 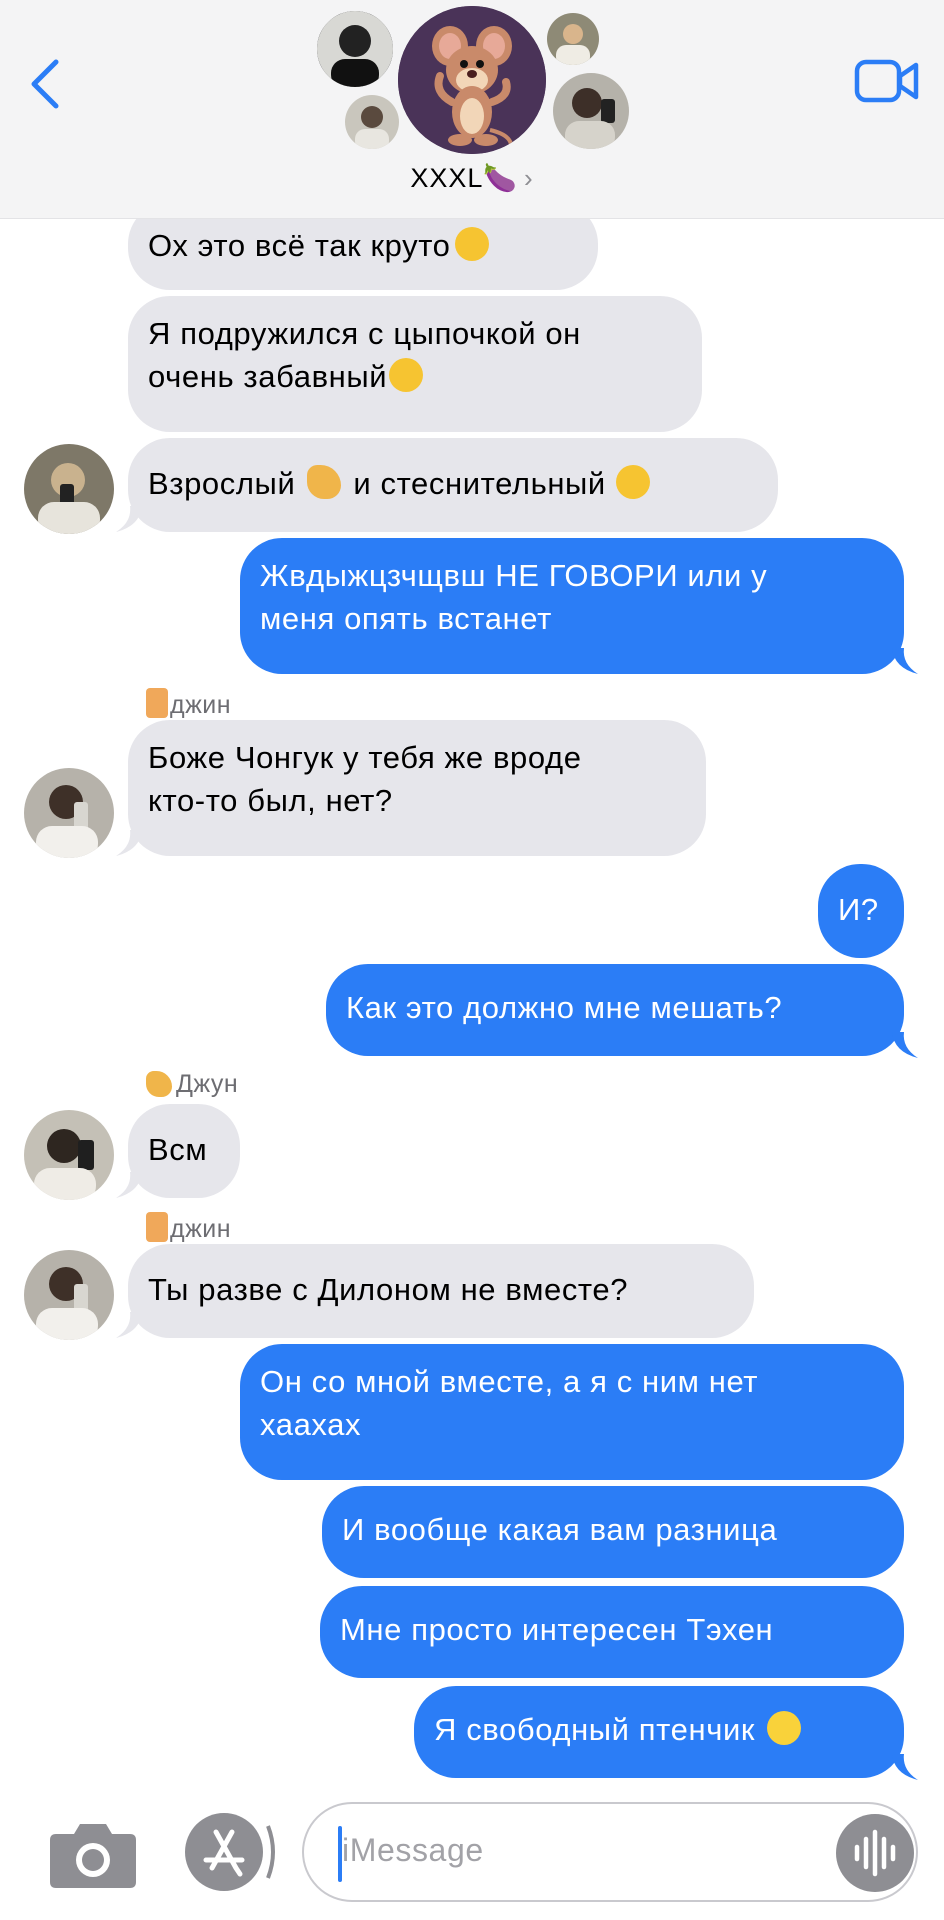 I want to click on back-chevron-icon, so click(x=45, y=84).